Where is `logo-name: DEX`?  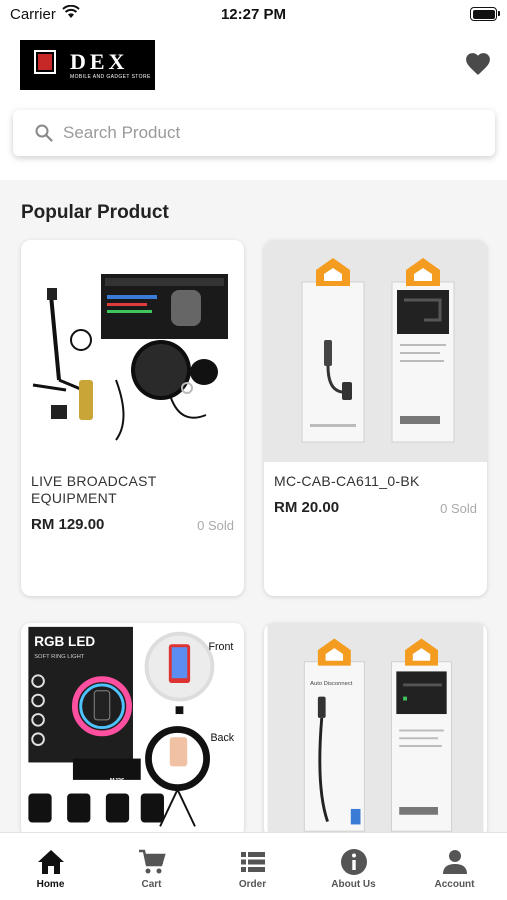
logo-name: DEX is located at coordinates (99, 61).